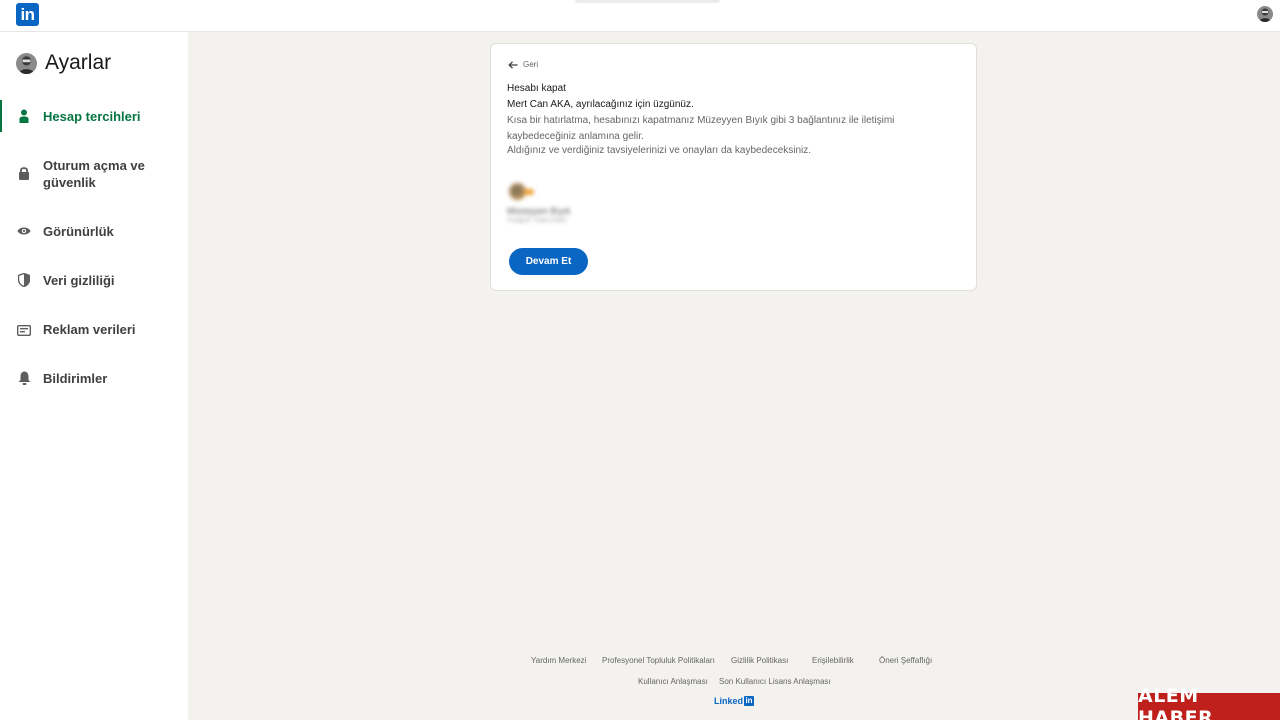 This screenshot has width=1280, height=720. What do you see at coordinates (27, 14) in the screenshot?
I see `linkedin-logo: in` at bounding box center [27, 14].